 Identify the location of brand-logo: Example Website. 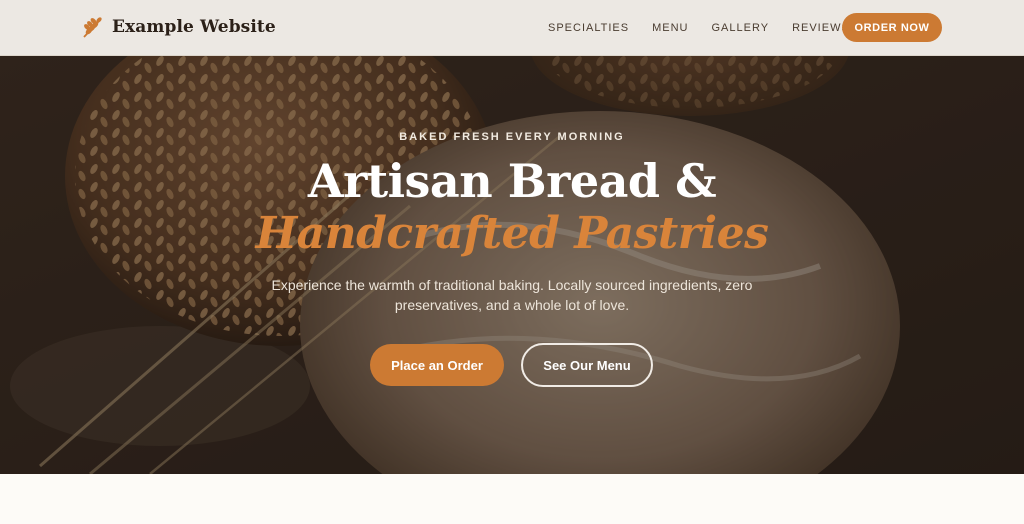
(178, 27).